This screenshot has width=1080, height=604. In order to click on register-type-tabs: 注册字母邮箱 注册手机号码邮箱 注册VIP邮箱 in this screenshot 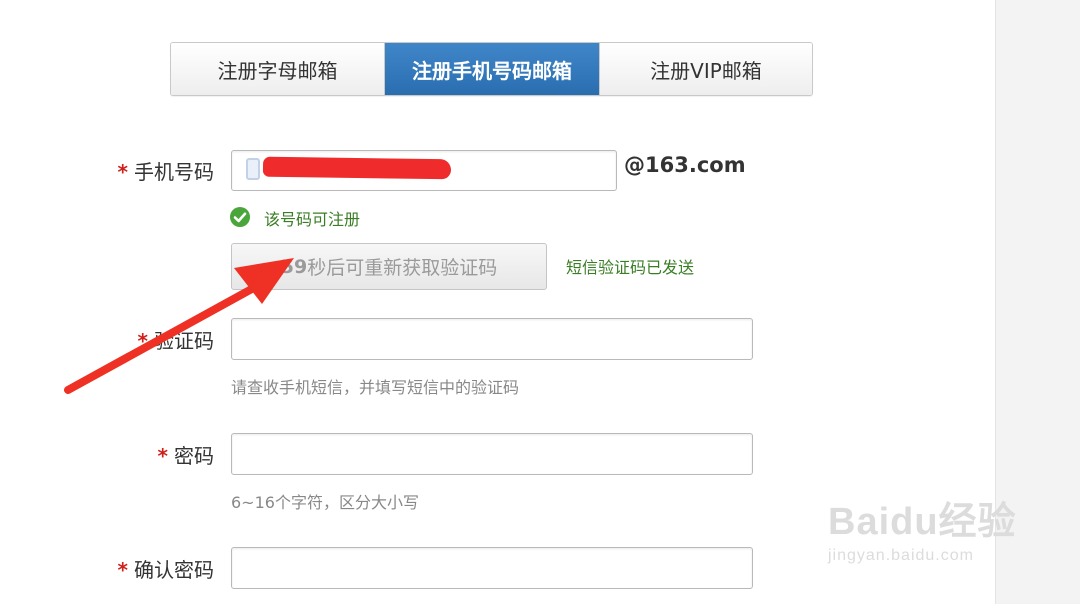, I will do `click(491, 69)`.